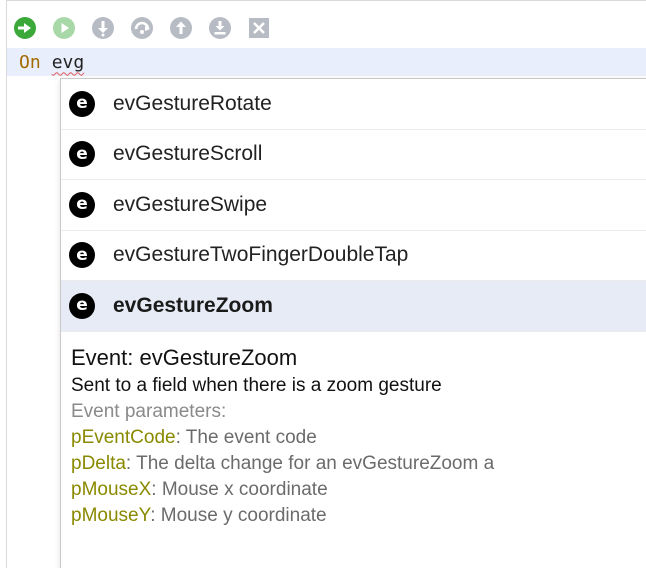 This screenshot has width=646, height=568. I want to click on play-button, so click(64, 28).